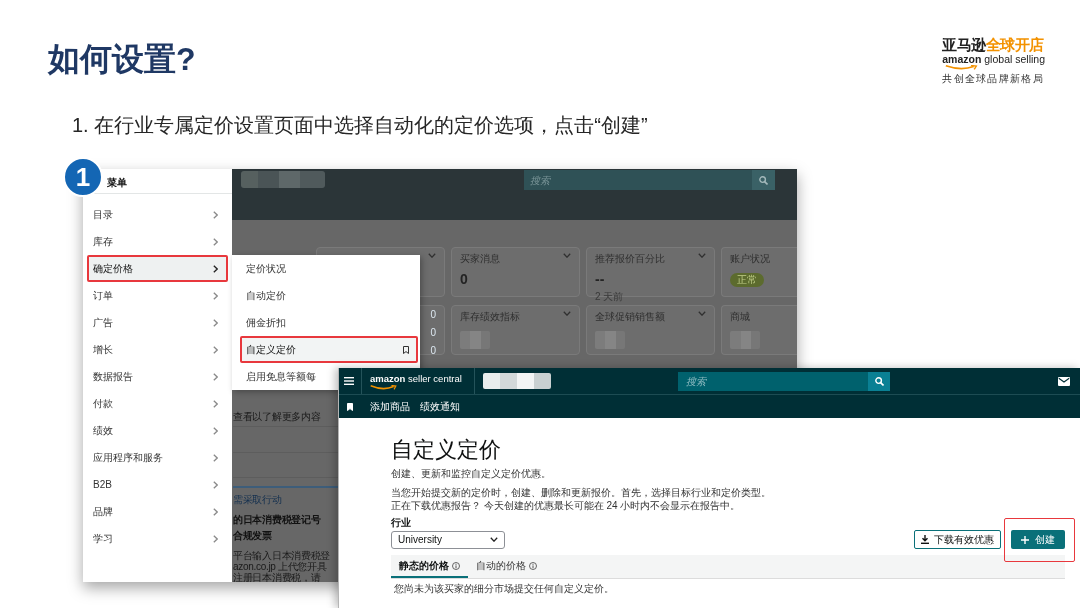 The height and width of the screenshot is (608, 1080). I want to click on background-text: 平台输入日本消费税登, so click(281, 555).